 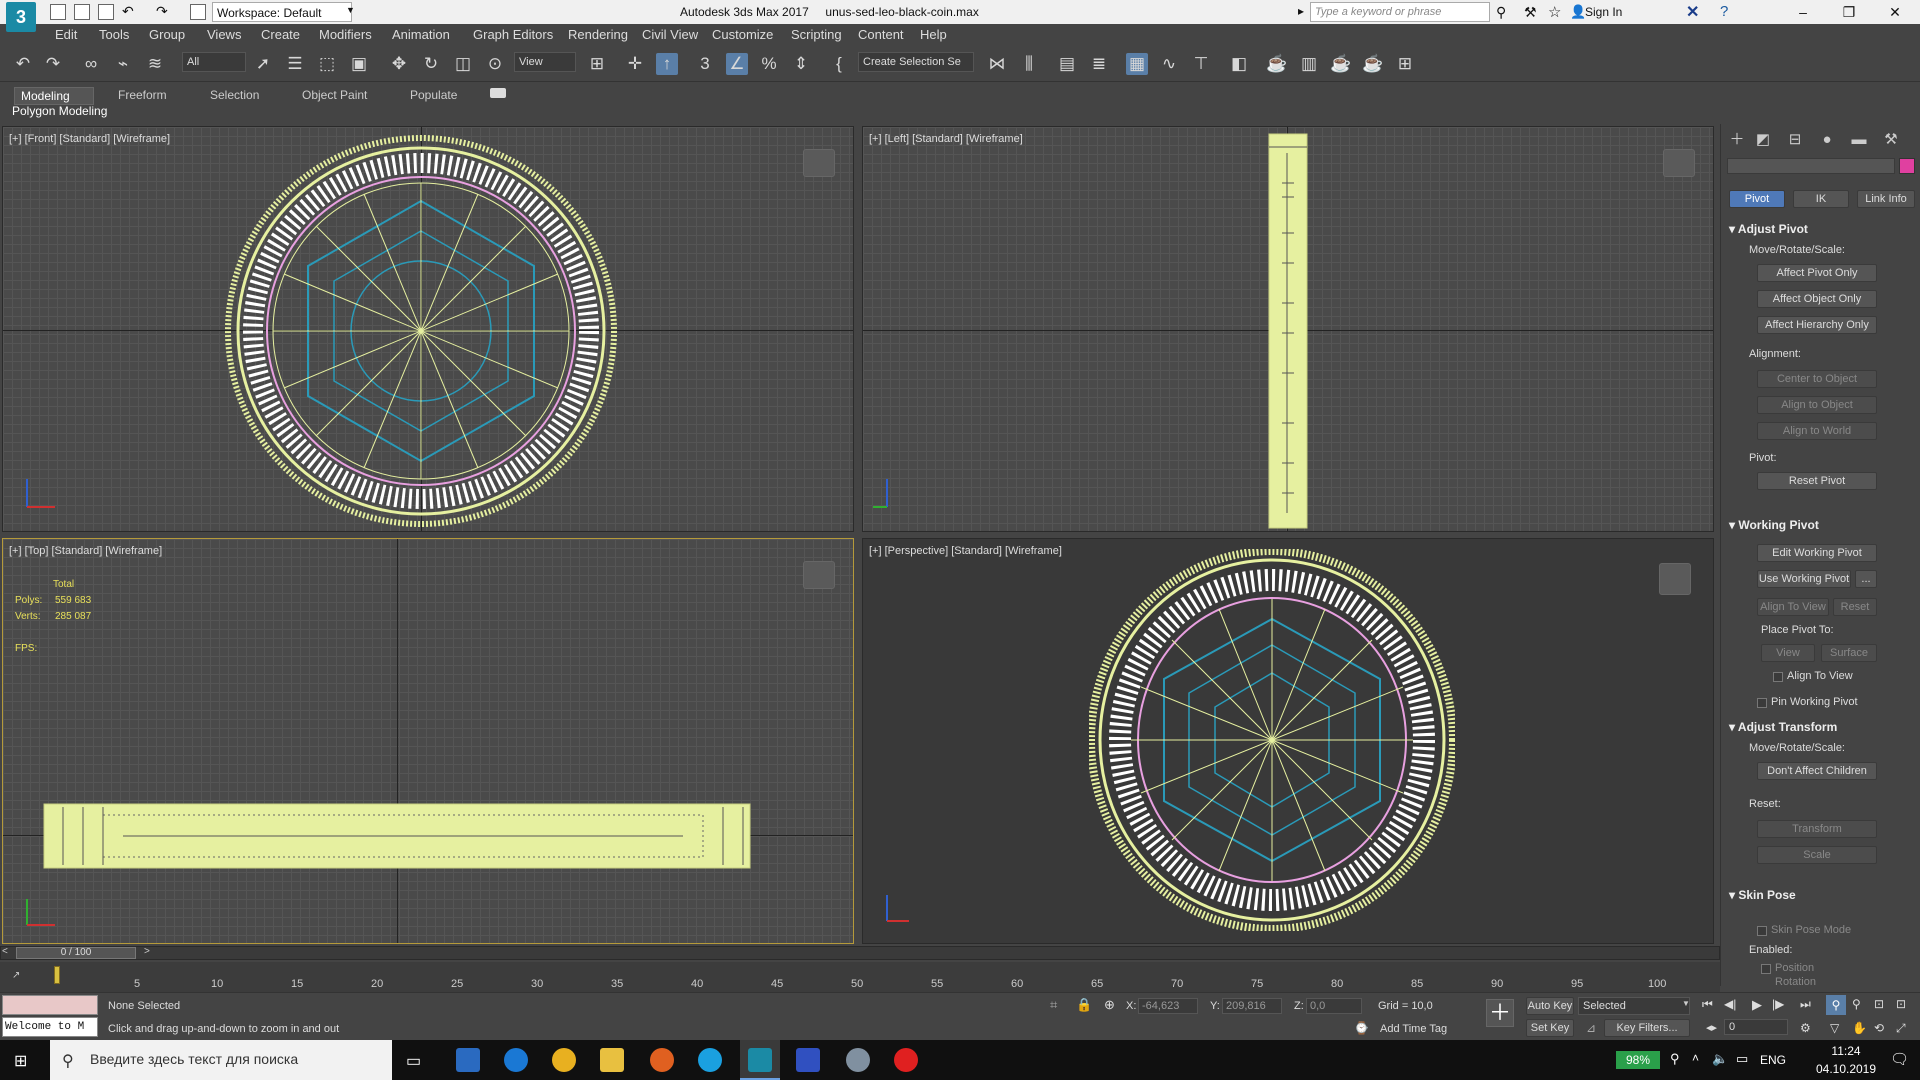 What do you see at coordinates (1724, 11) in the screenshot?
I see `help-icon: ?` at bounding box center [1724, 11].